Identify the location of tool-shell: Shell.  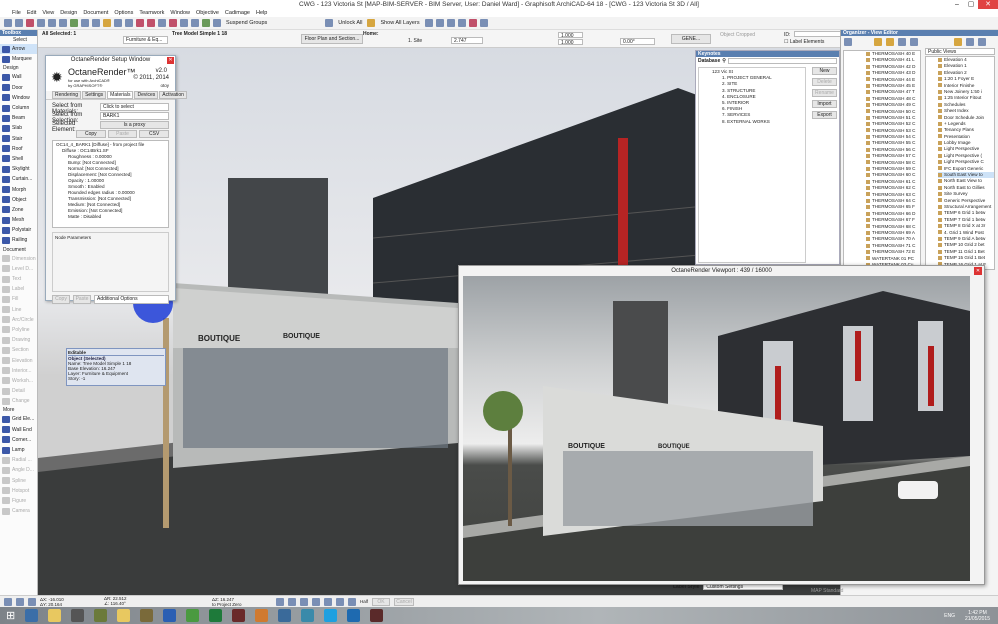
(18, 159).